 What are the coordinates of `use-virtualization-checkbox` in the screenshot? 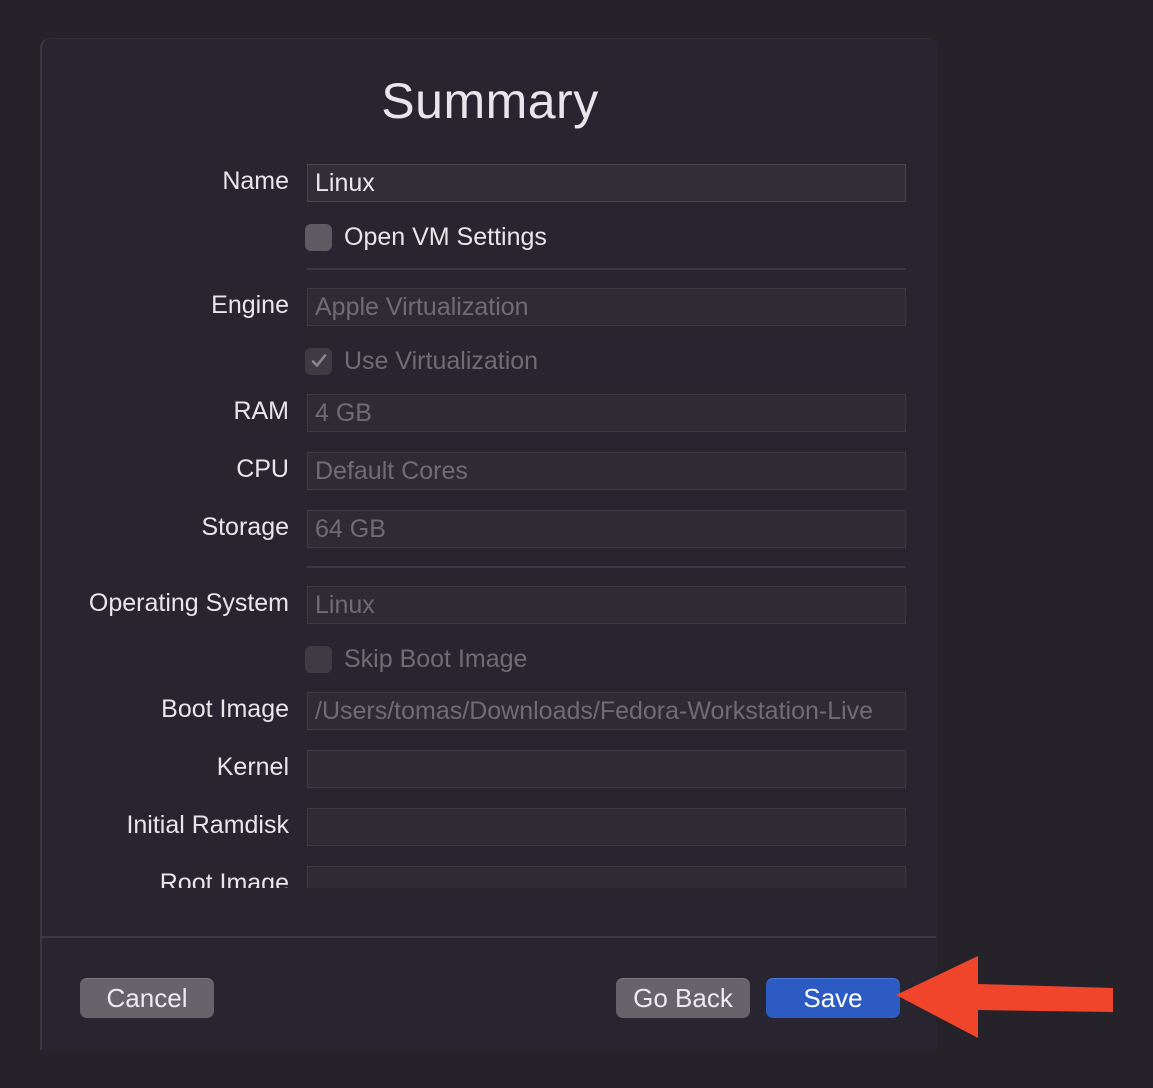 It's located at (318, 361).